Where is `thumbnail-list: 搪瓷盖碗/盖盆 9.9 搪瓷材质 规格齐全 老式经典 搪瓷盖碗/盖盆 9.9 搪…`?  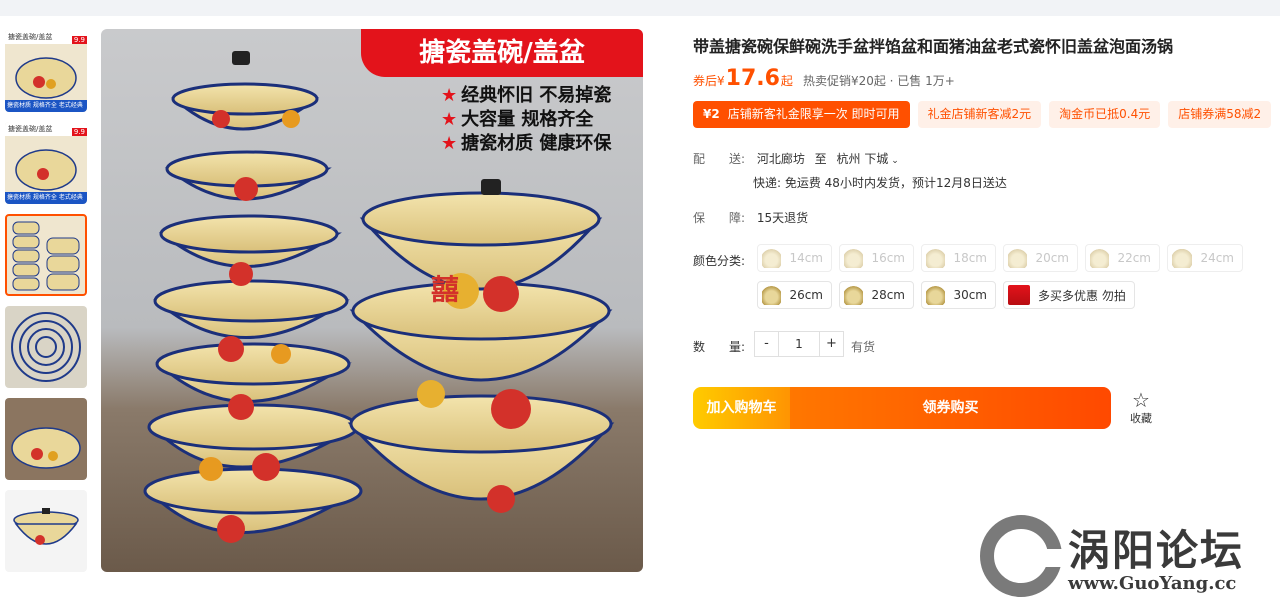 thumbnail-list: 搪瓷盖碗/盖盆 9.9 搪瓷材质 规格齐全 老式经典 搪瓷盖碗/盖盆 9.9 搪… is located at coordinates (46, 306).